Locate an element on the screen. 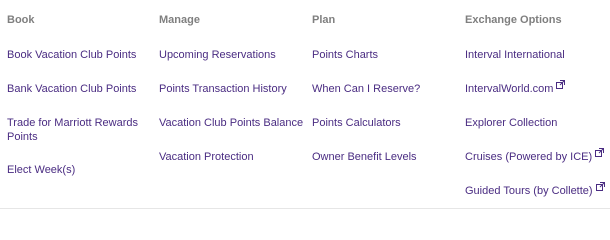 The image size is (610, 240). link-label: Interval International is located at coordinates (515, 55).